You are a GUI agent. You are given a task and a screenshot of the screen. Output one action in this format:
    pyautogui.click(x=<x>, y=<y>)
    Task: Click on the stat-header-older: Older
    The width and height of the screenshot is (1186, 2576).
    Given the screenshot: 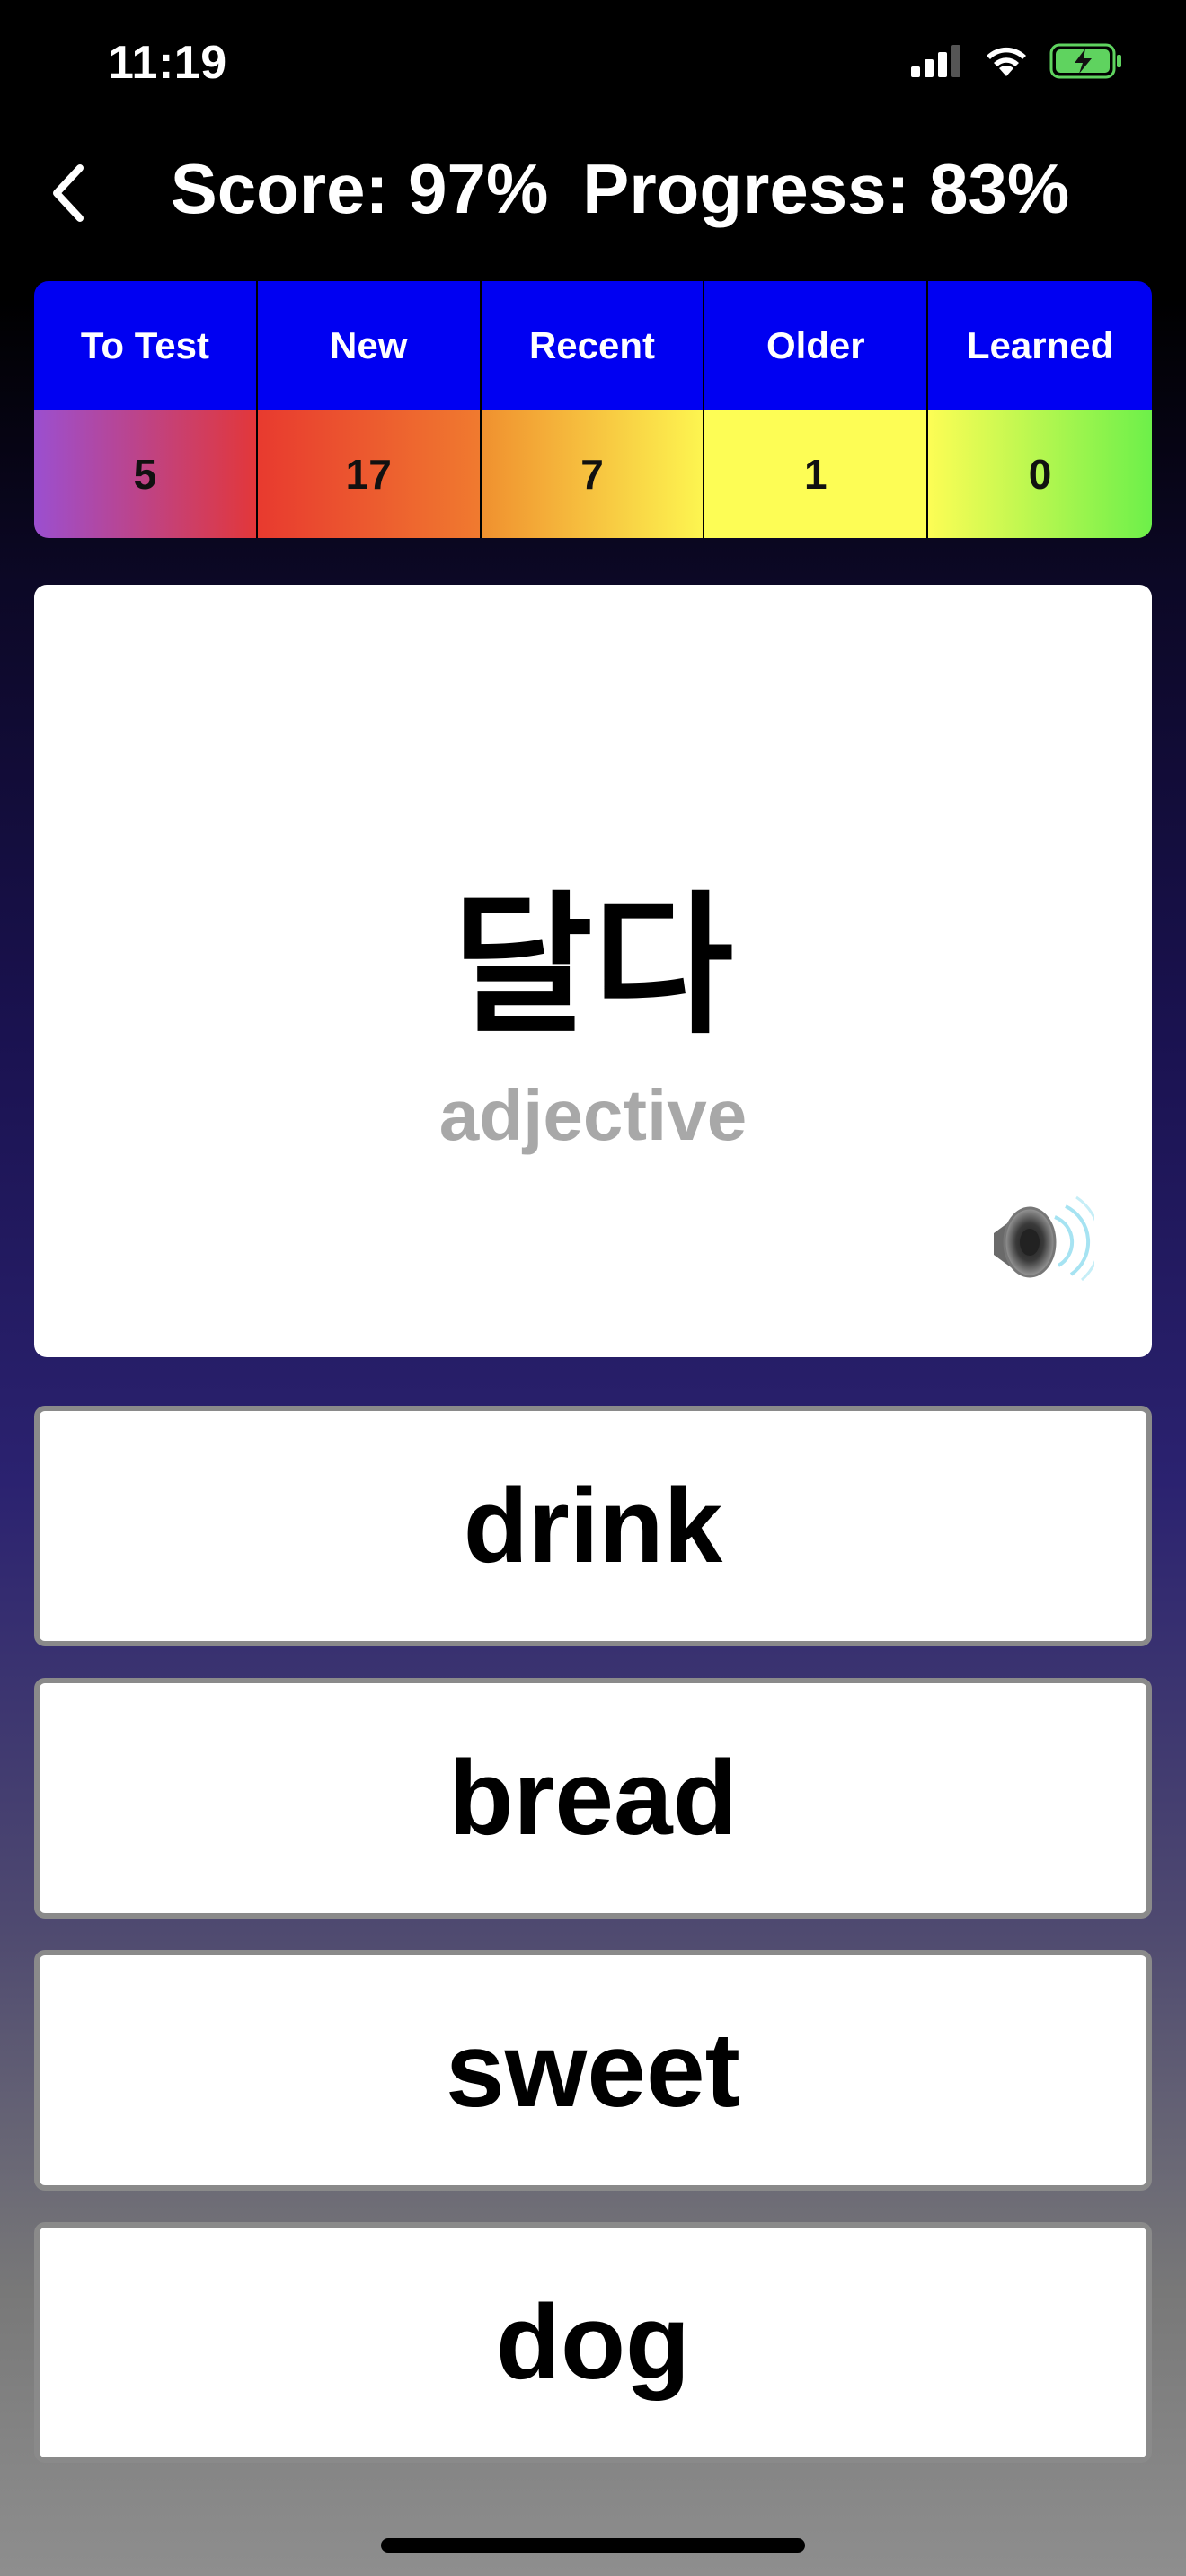 What is the action you would take?
    pyautogui.click(x=816, y=345)
    